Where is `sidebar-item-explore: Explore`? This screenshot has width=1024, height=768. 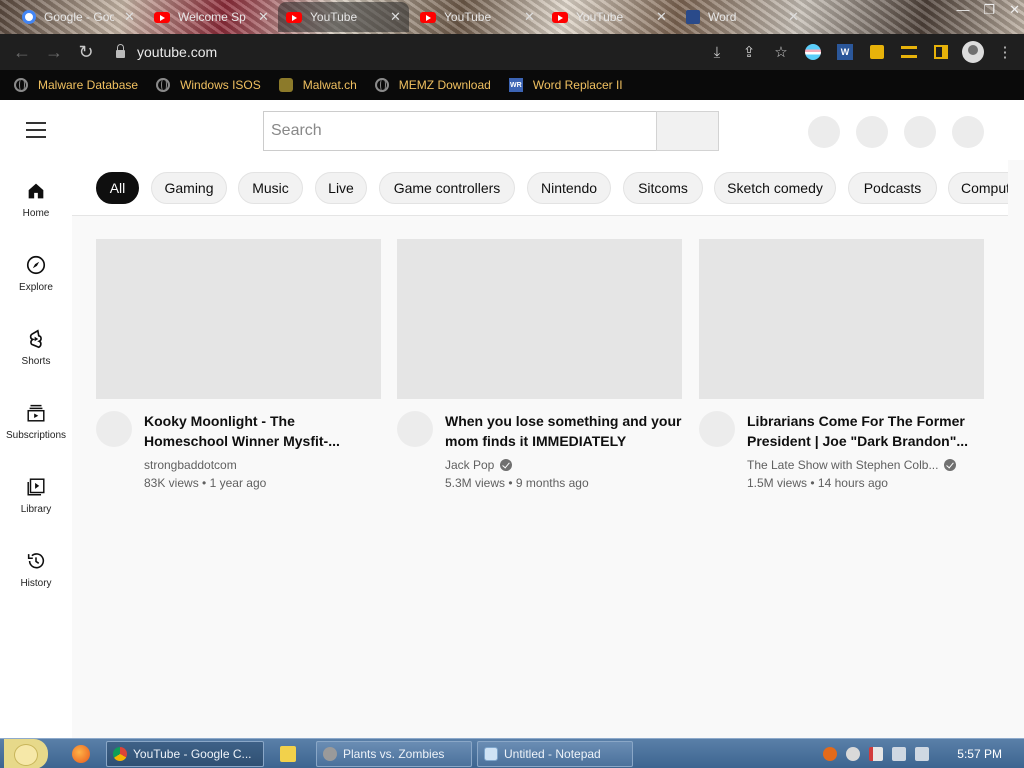 sidebar-item-explore: Explore is located at coordinates (36, 266).